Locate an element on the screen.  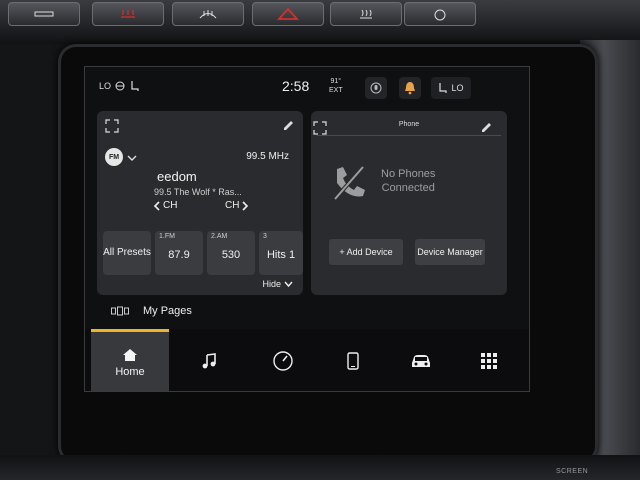
preset-value: 530 is located at coordinates (231, 255).